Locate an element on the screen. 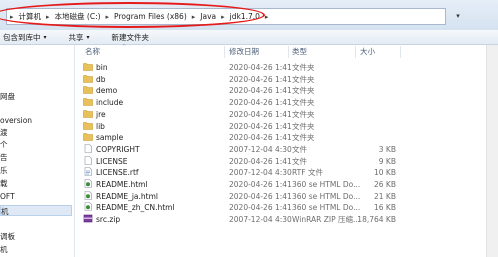 This screenshot has height=257, width=498. file-row: include 2020-04-26 1:41 文件夹 is located at coordinates (282, 102).